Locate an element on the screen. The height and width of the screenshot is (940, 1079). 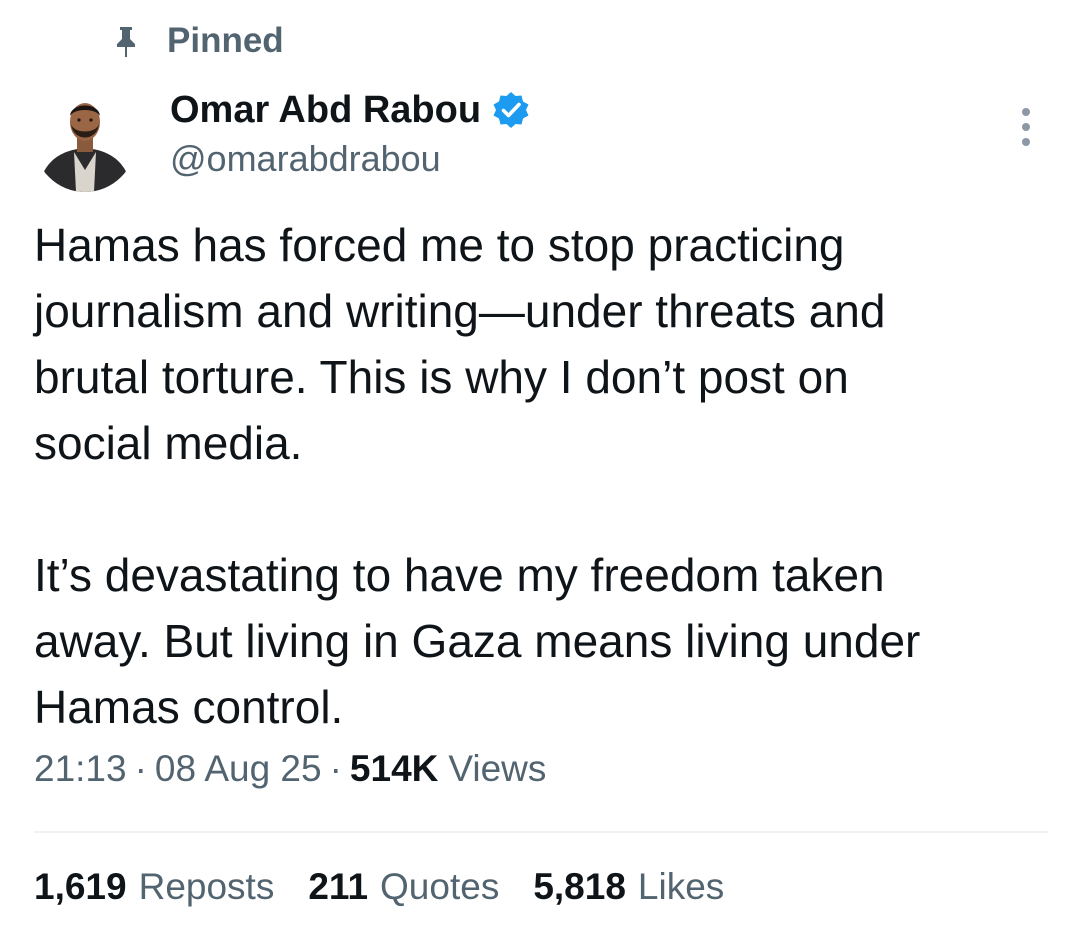
reposts-stat: 1,619 Reposts is located at coordinates (154, 887).